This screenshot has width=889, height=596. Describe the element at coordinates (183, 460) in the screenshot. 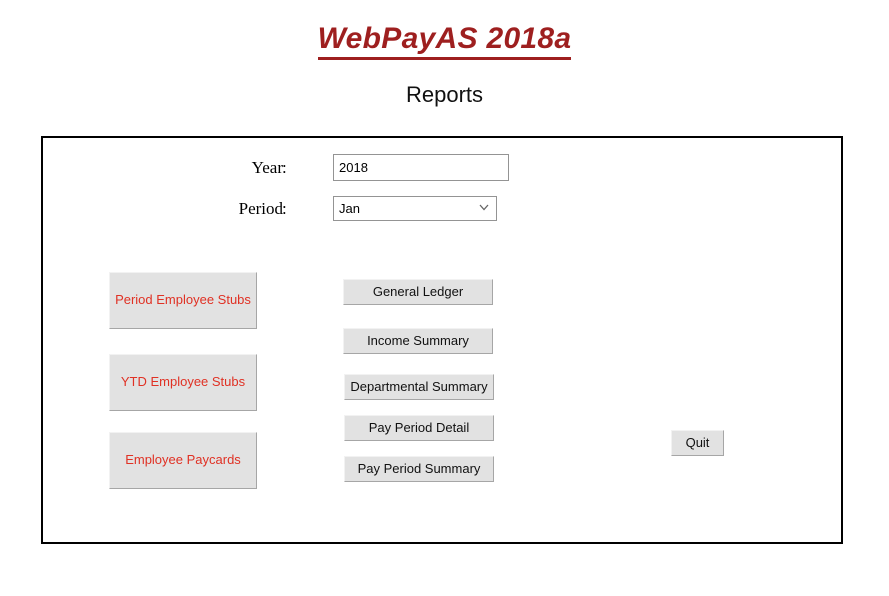

I see `employee-paycards-button: Employee Paycards` at that location.